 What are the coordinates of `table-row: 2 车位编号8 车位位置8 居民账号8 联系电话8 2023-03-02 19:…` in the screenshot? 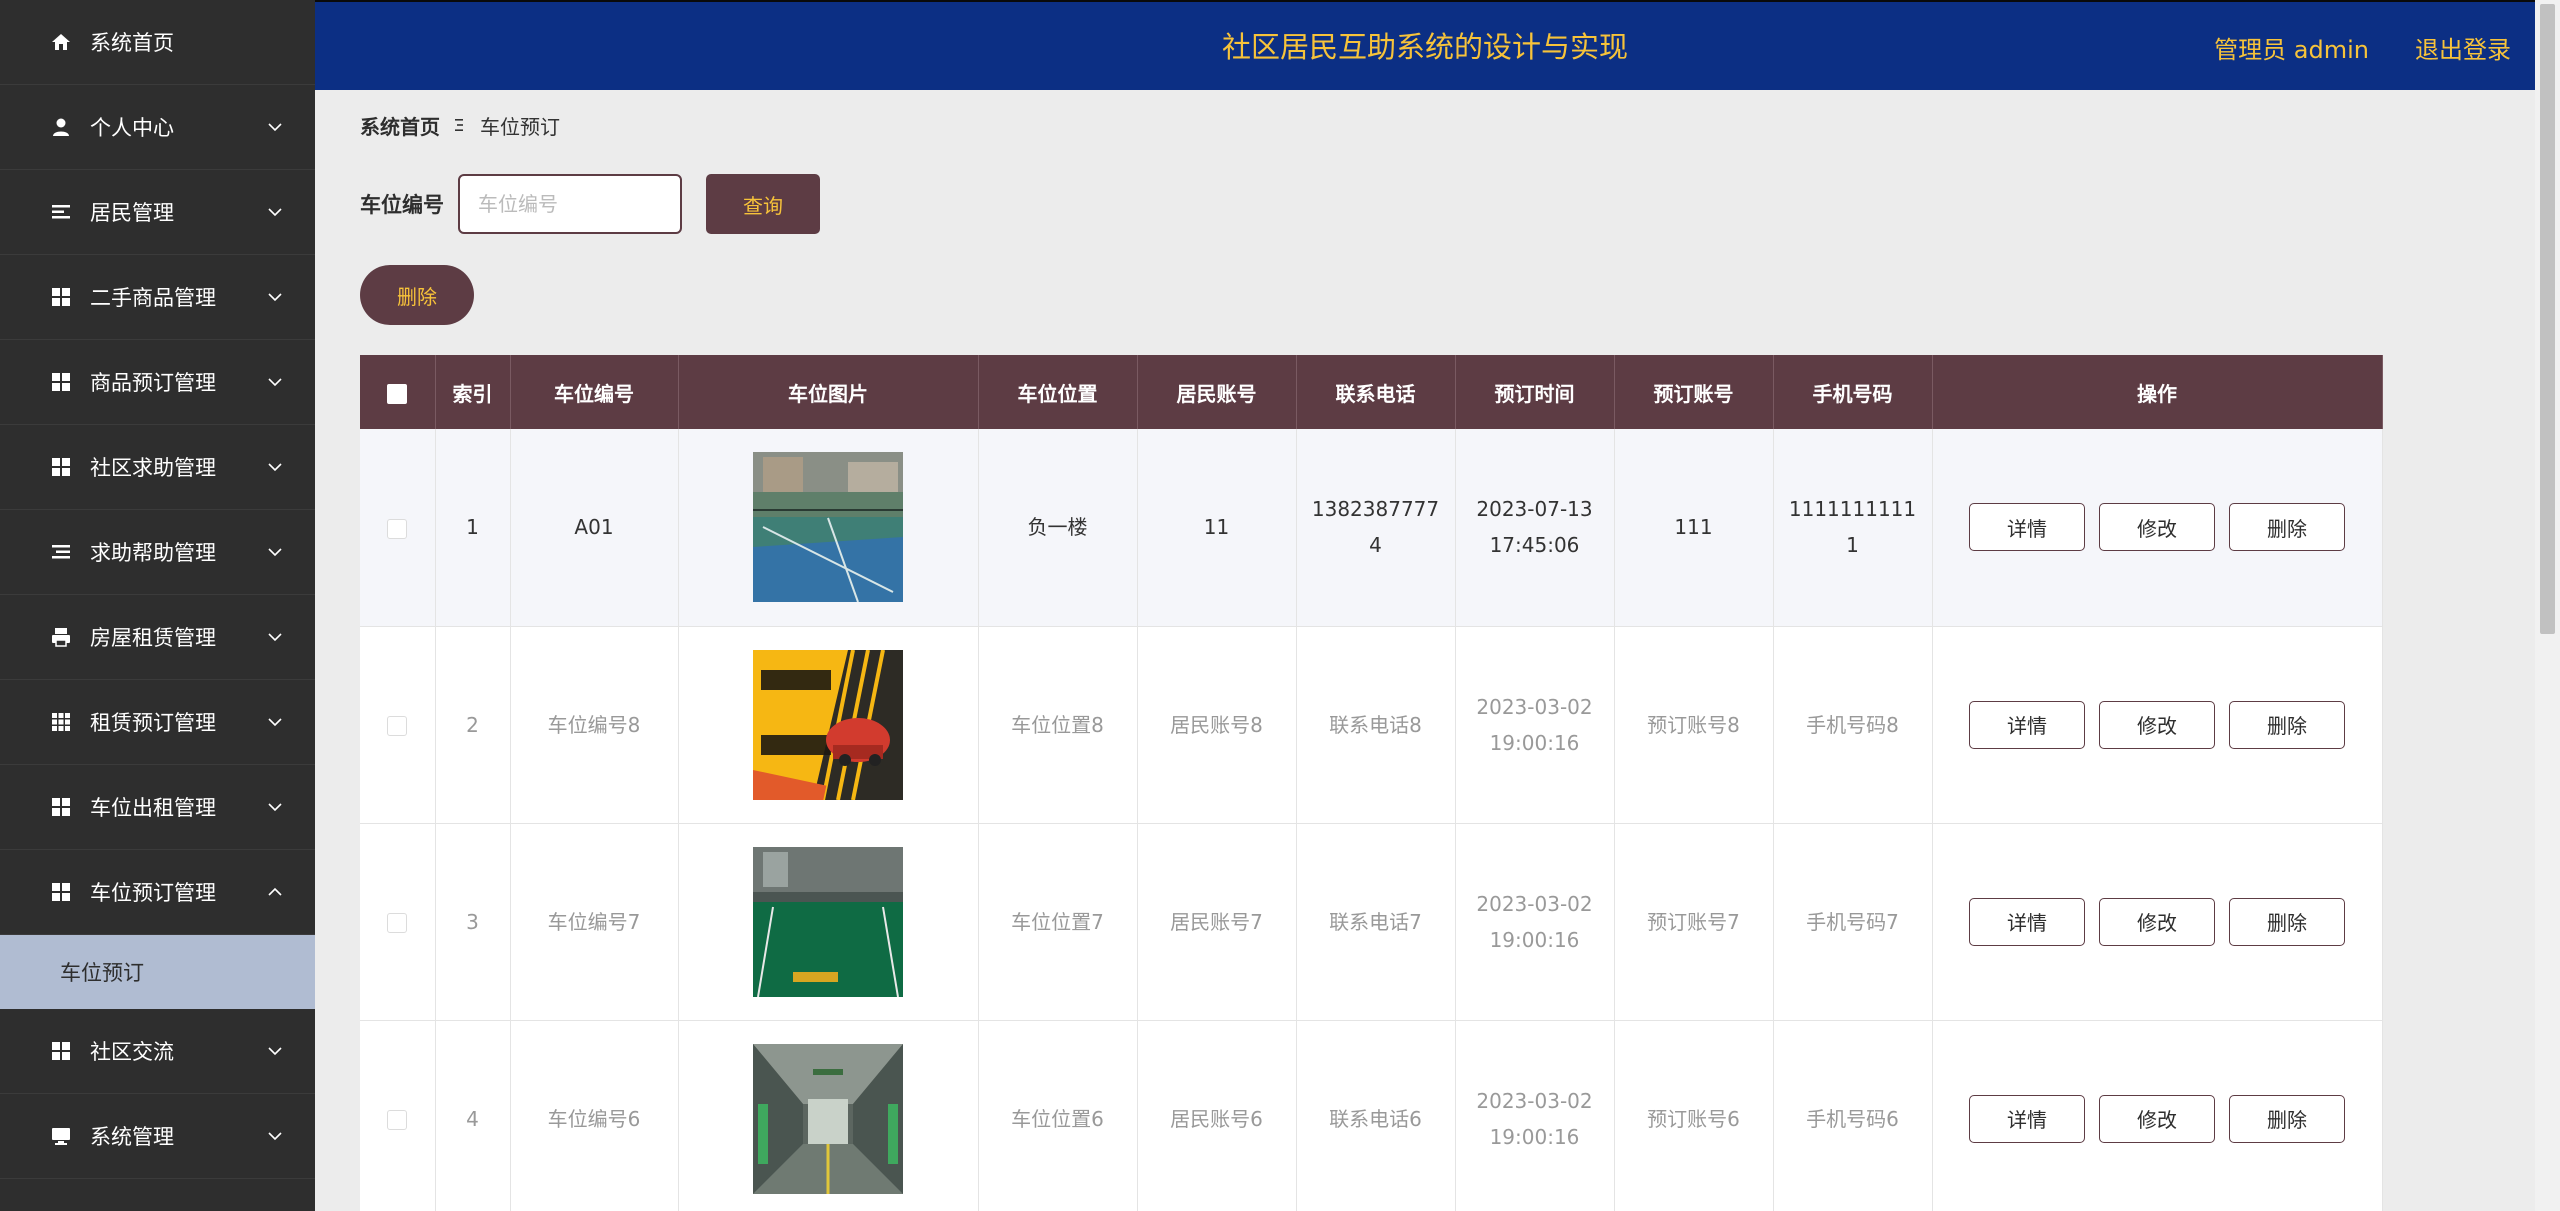 It's located at (1371, 725).